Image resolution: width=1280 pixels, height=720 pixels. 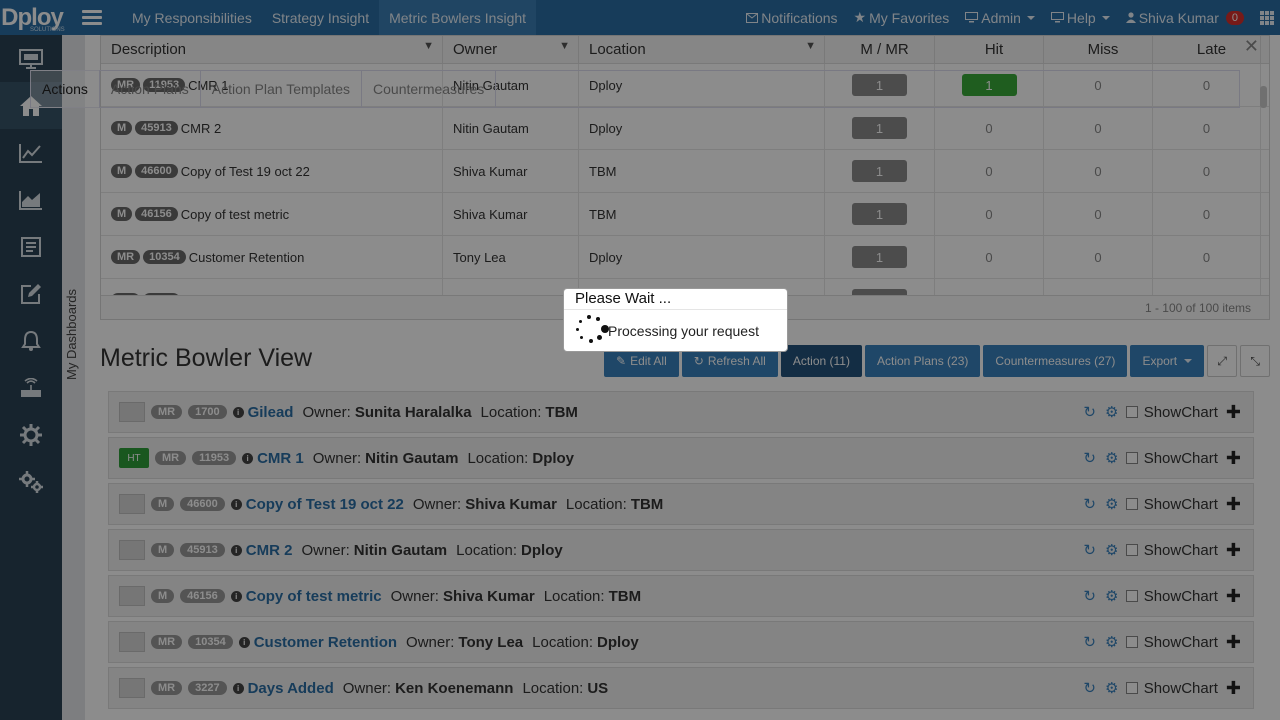 What do you see at coordinates (591, 331) in the screenshot?
I see `loading-spinner-icon` at bounding box center [591, 331].